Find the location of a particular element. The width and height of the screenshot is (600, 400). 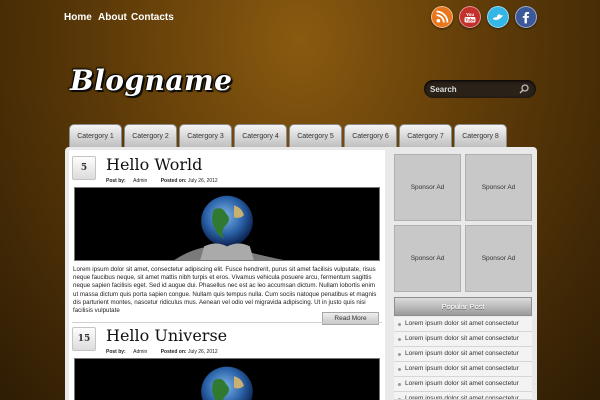

sponsor-ad-2: Sponsor Ad is located at coordinates (498, 187).